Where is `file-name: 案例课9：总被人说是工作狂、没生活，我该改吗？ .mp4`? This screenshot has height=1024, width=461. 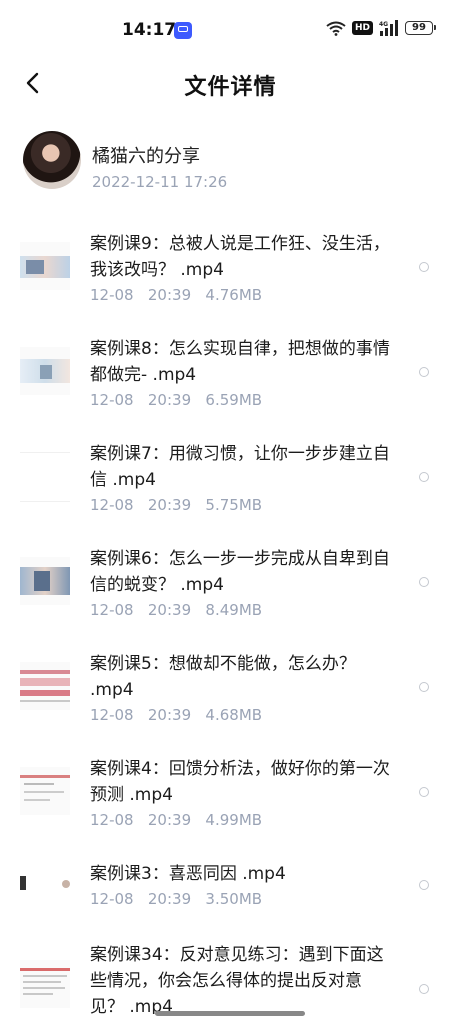 file-name: 案例课9：总被人说是工作狂、没生活，我该改吗？ .mp4 is located at coordinates (240, 257).